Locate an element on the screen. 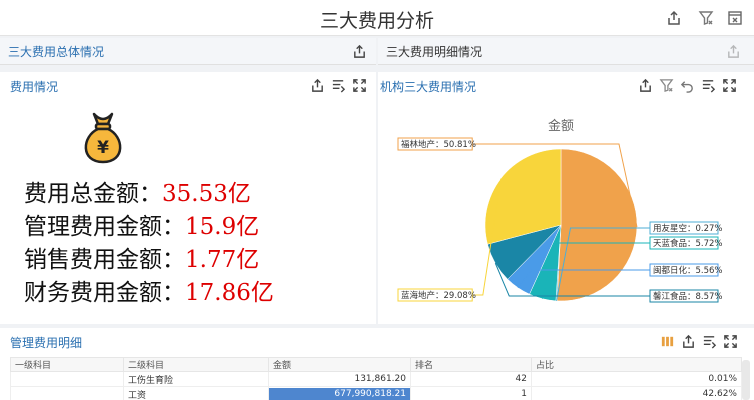  cell-pct: 42.62% is located at coordinates (636, 393).